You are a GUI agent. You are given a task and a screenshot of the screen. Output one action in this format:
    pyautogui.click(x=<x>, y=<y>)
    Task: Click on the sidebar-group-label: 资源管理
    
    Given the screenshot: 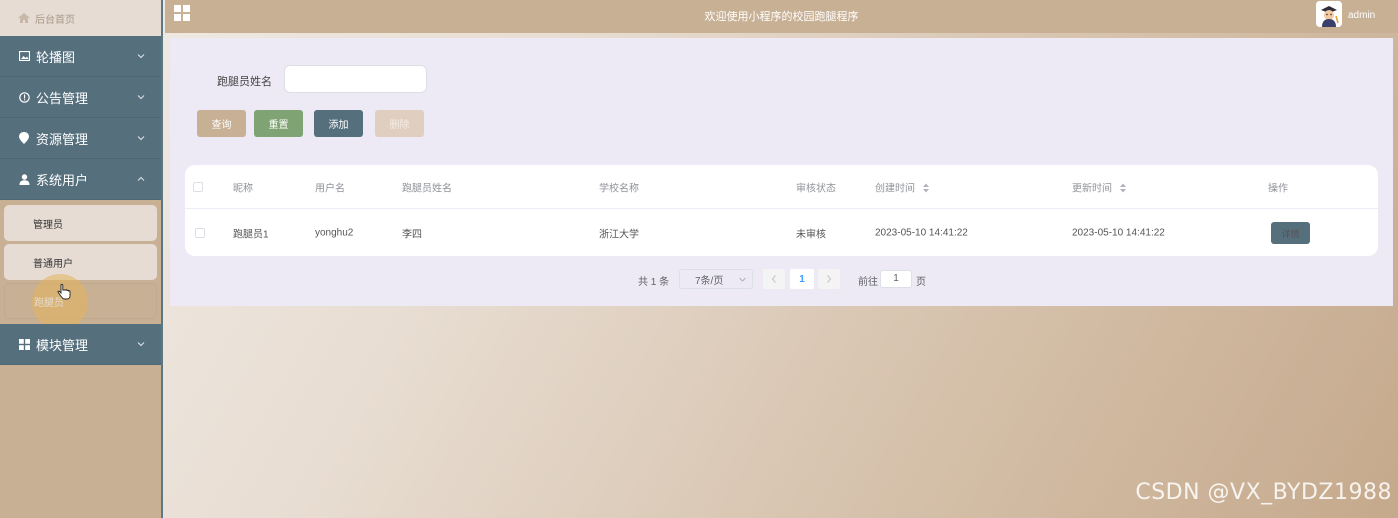 What is the action you would take?
    pyautogui.click(x=62, y=139)
    